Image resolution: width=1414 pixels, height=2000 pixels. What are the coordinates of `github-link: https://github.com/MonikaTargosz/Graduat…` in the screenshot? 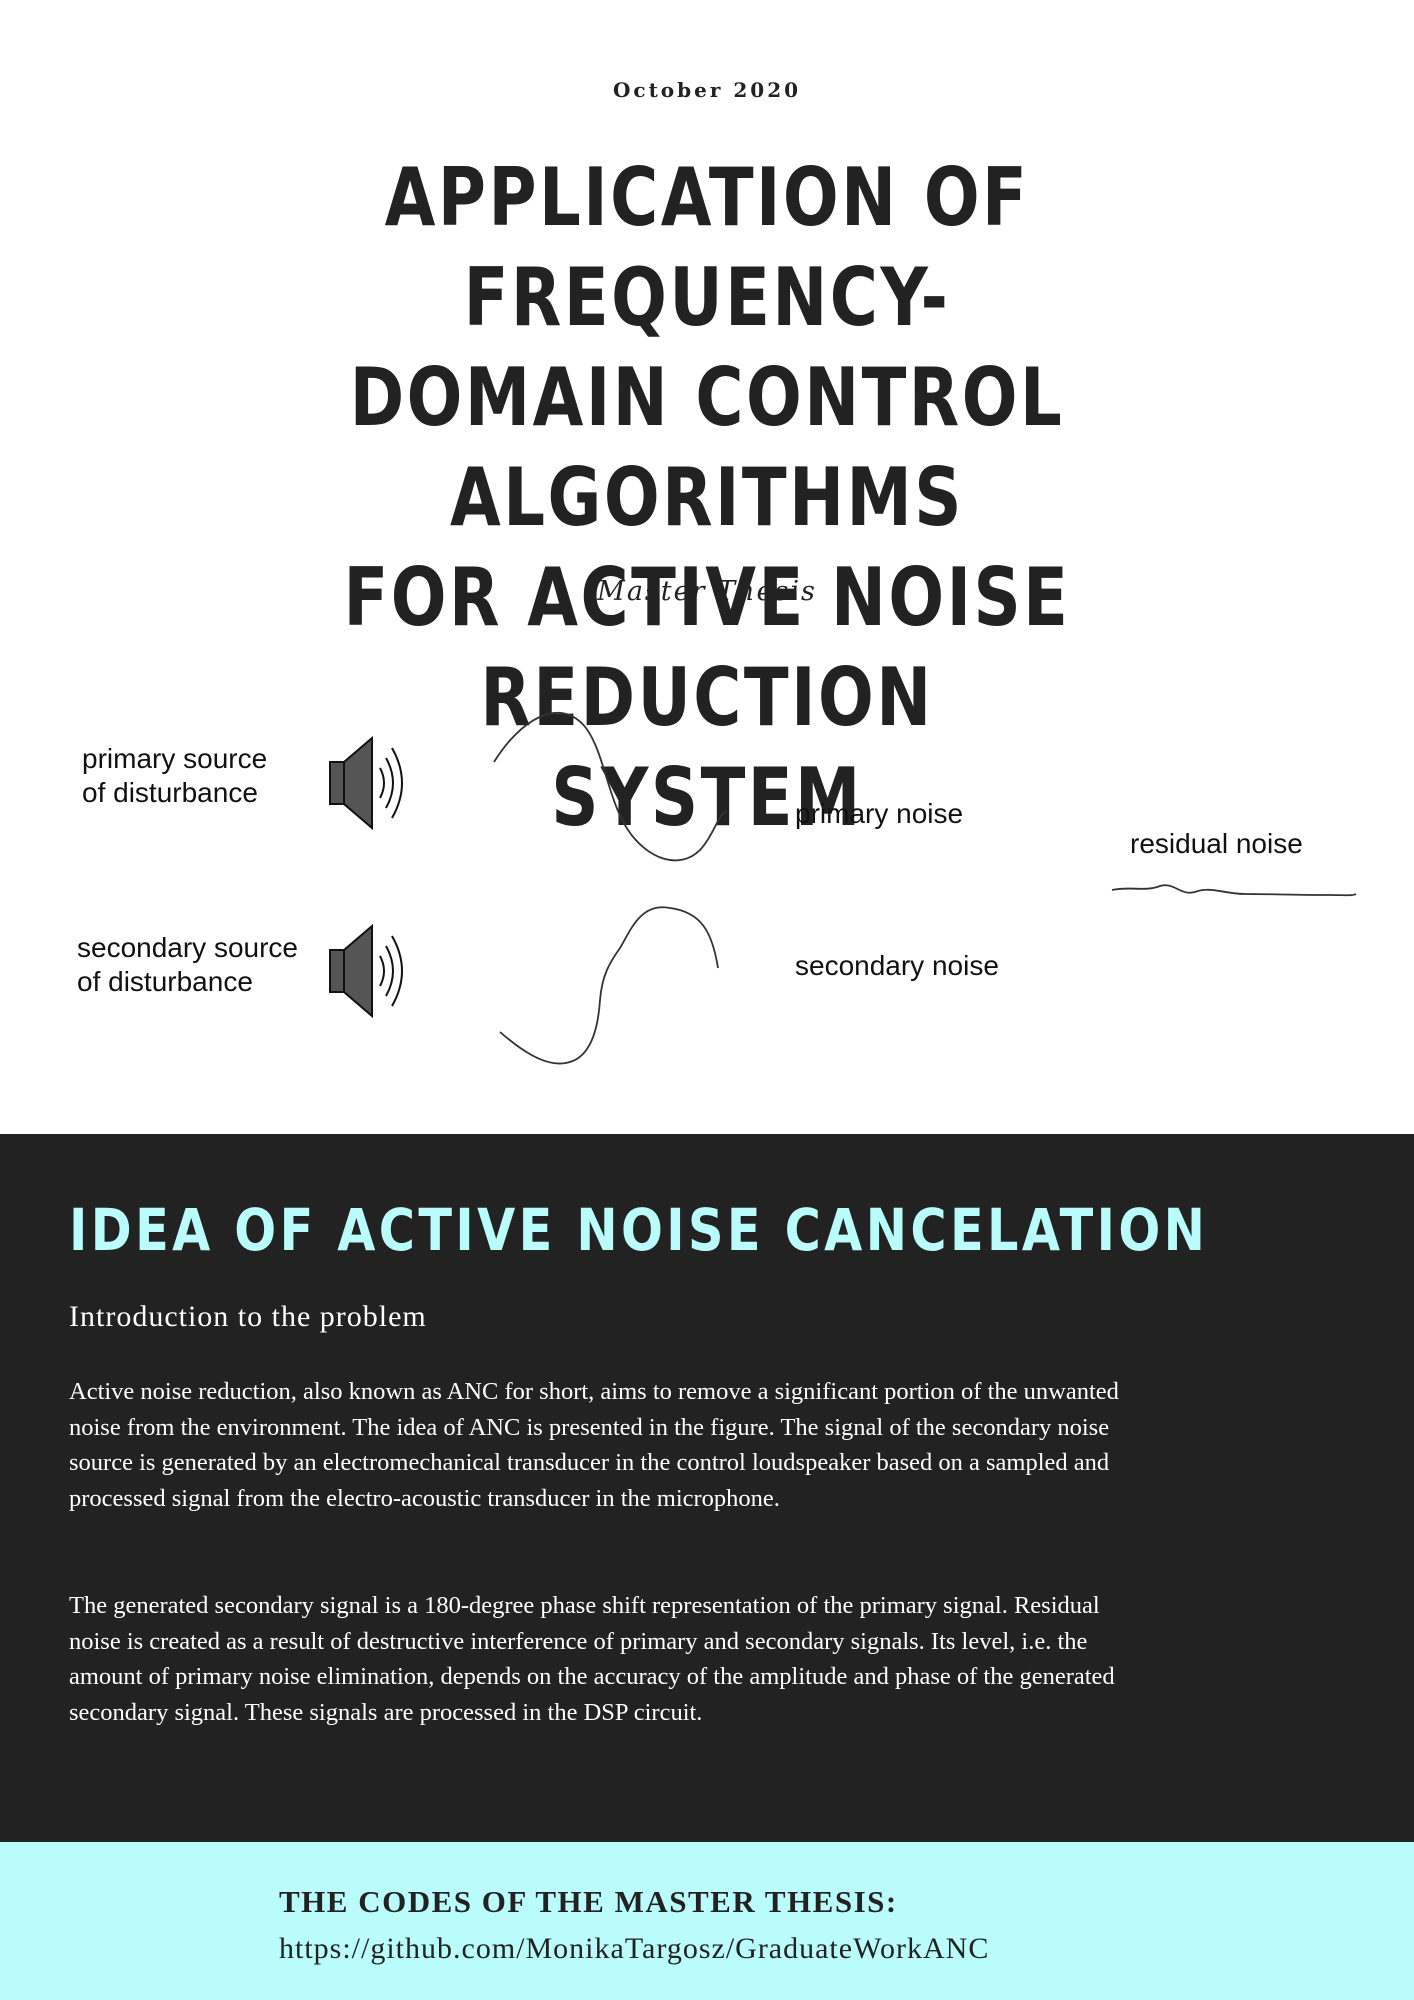 It's located at (634, 1949).